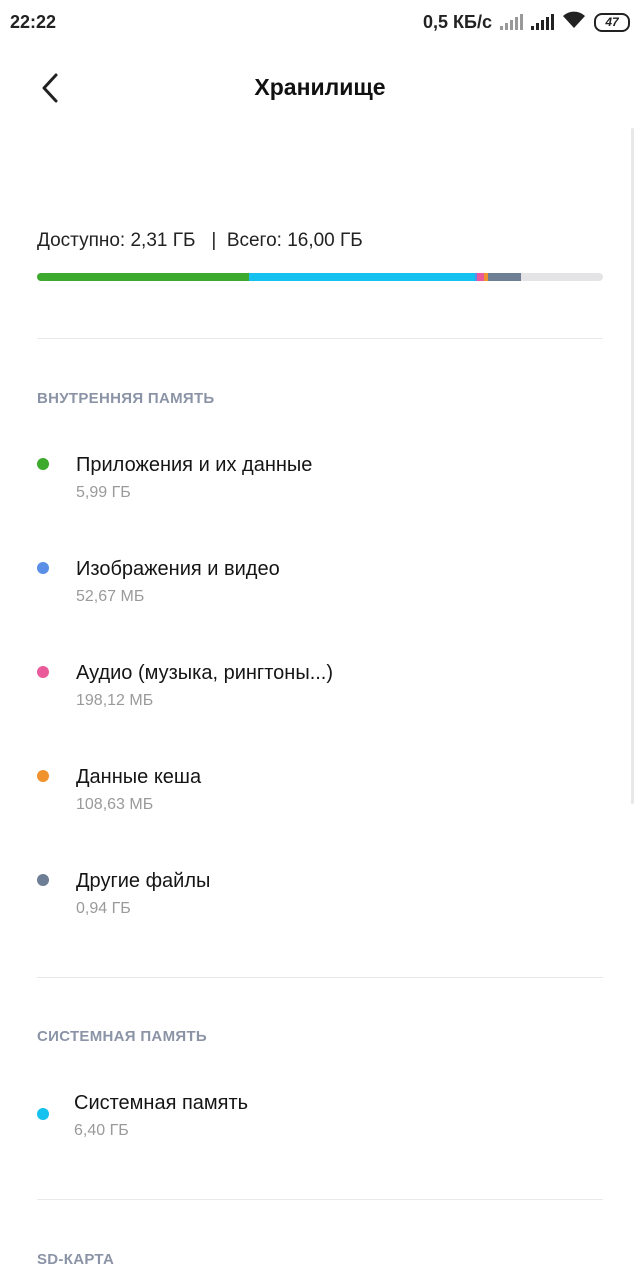 The height and width of the screenshot is (1280, 640). What do you see at coordinates (574, 22) in the screenshot?
I see `wifi-icon` at bounding box center [574, 22].